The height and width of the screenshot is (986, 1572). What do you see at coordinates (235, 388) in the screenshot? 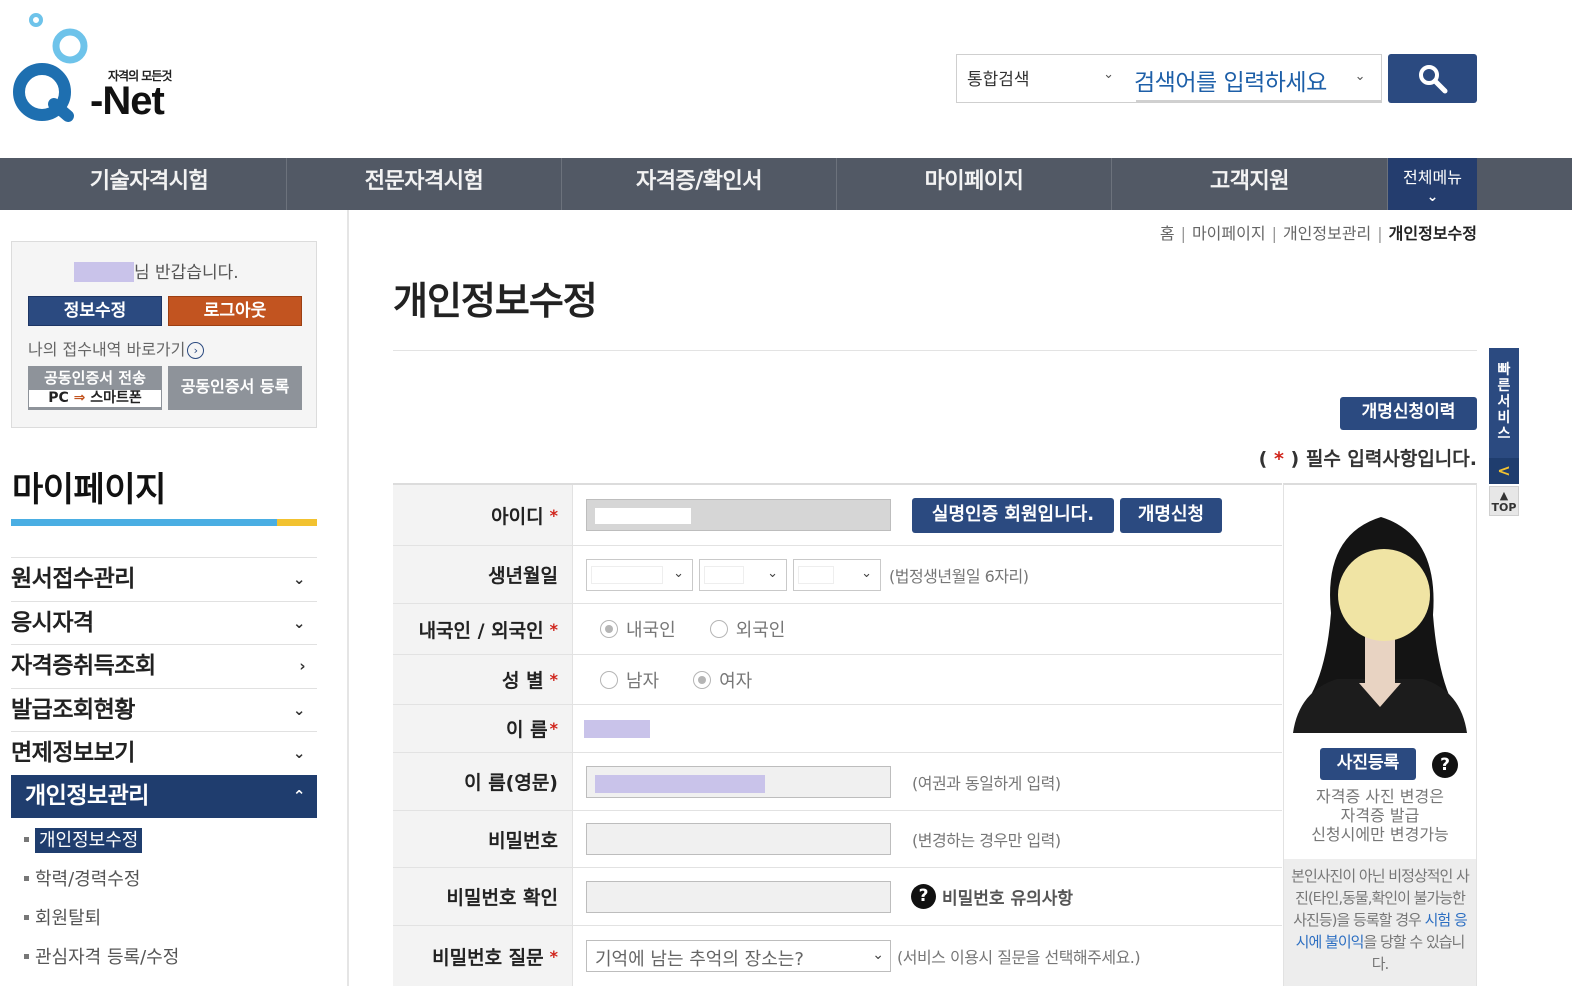
I see `cert-register-button: 공동인증서 등록` at bounding box center [235, 388].